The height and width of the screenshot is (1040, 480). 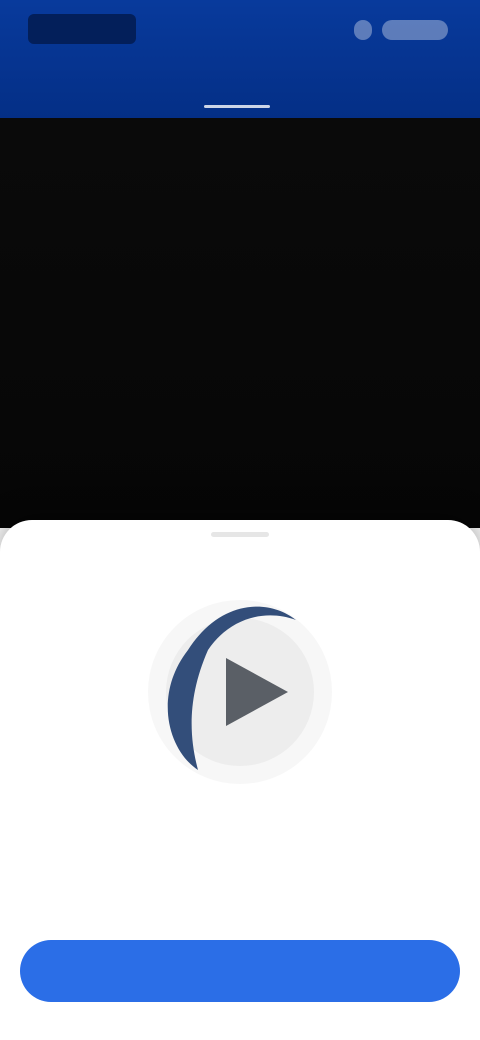 I want to click on top-actions, so click(x=401, y=30).